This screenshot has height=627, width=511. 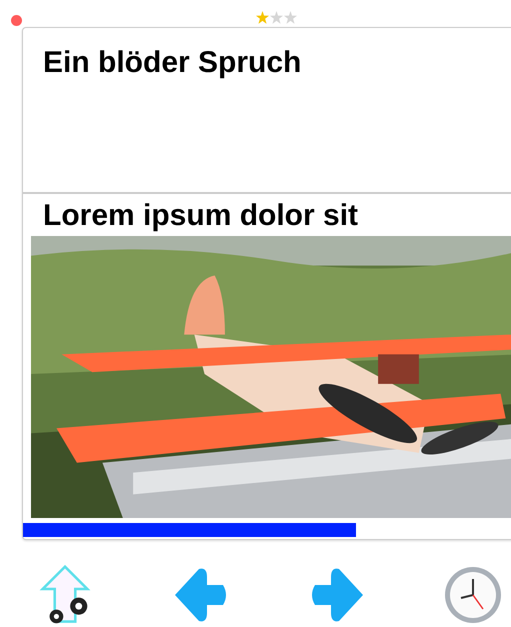 What do you see at coordinates (201, 215) in the screenshot?
I see `card-heading: Lorem ipsum dolor sit` at bounding box center [201, 215].